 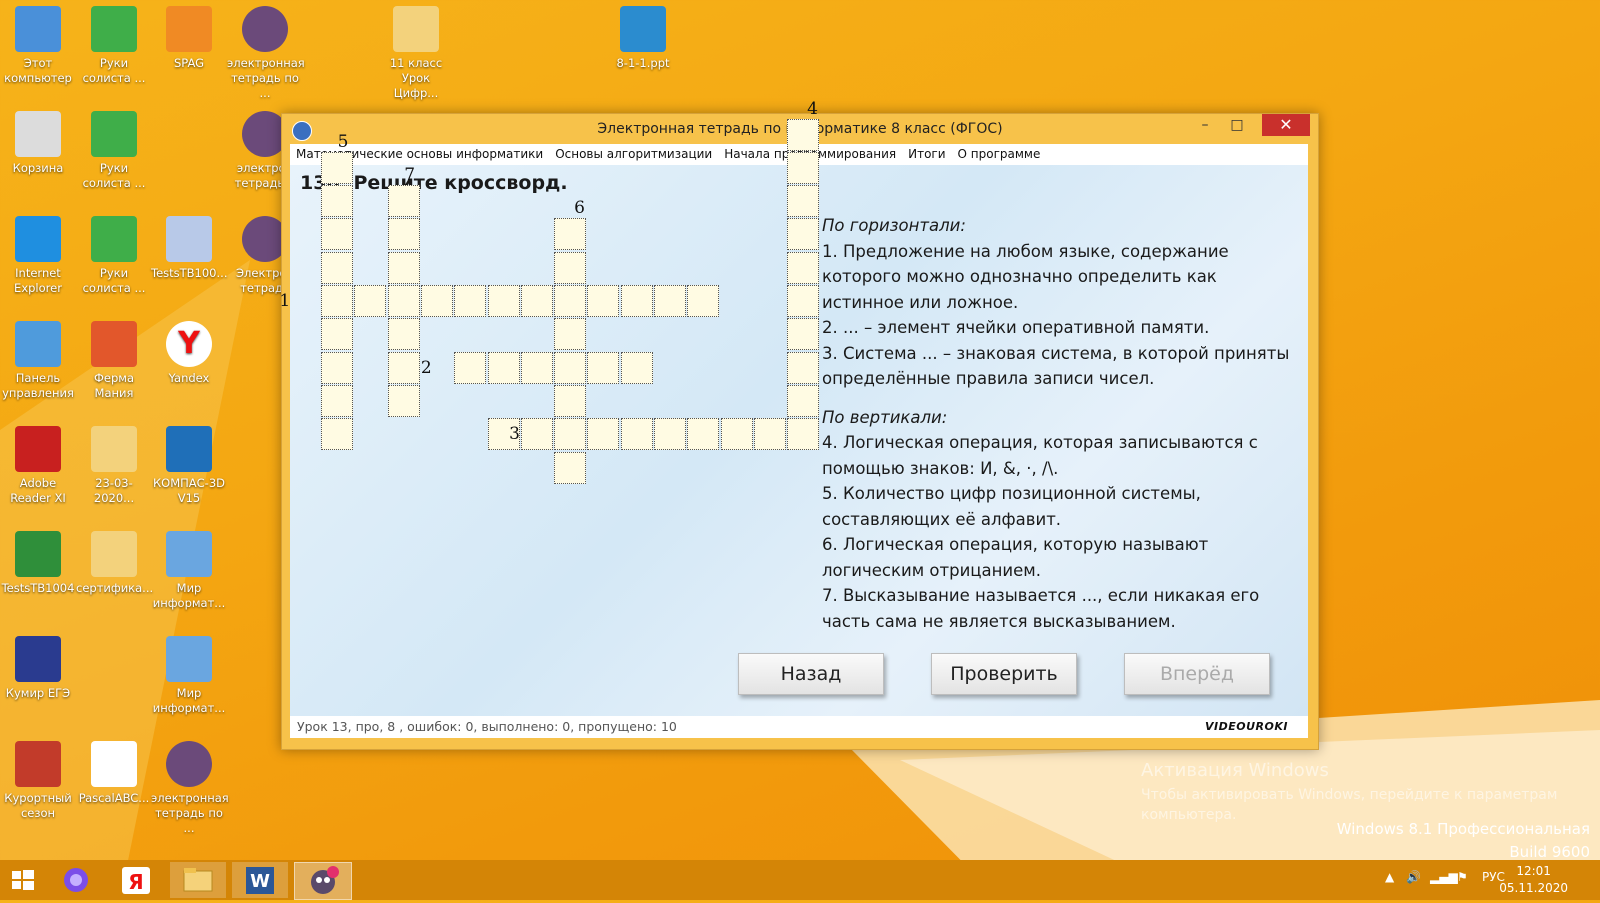 I want to click on desktop-icon: Adobe Reader XI, so click(x=38, y=466).